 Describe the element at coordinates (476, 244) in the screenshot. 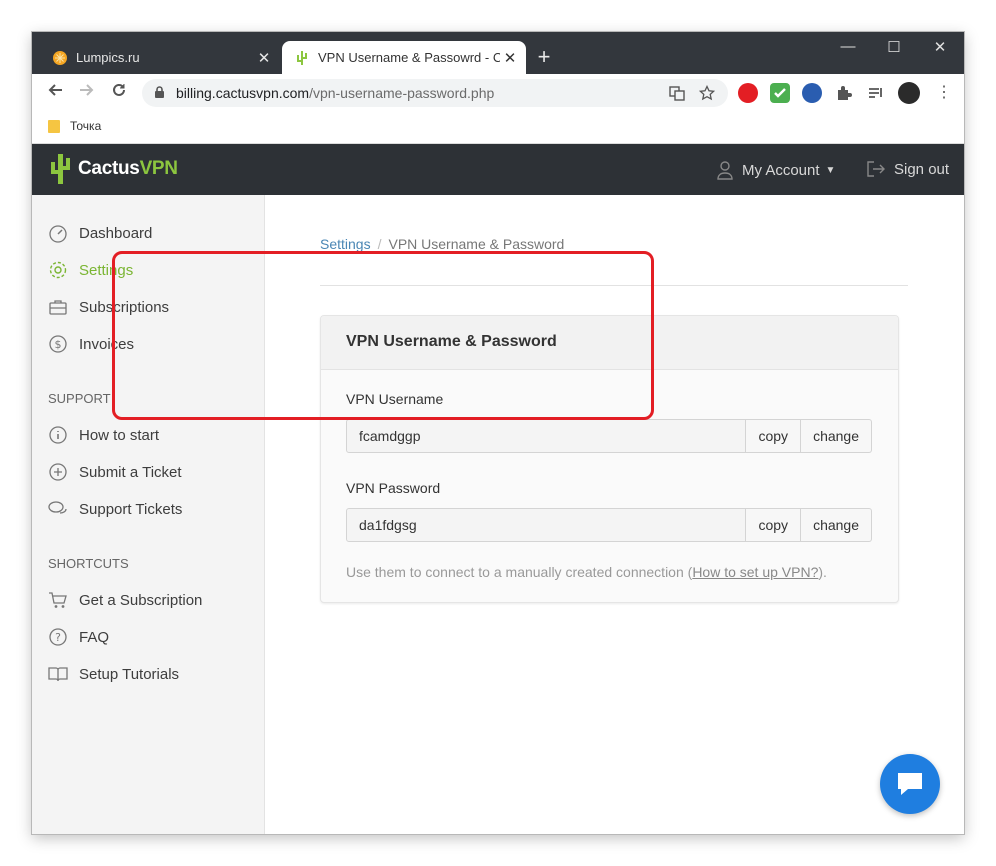

I see `breadcrumb-current: VPN Username & Password` at that location.